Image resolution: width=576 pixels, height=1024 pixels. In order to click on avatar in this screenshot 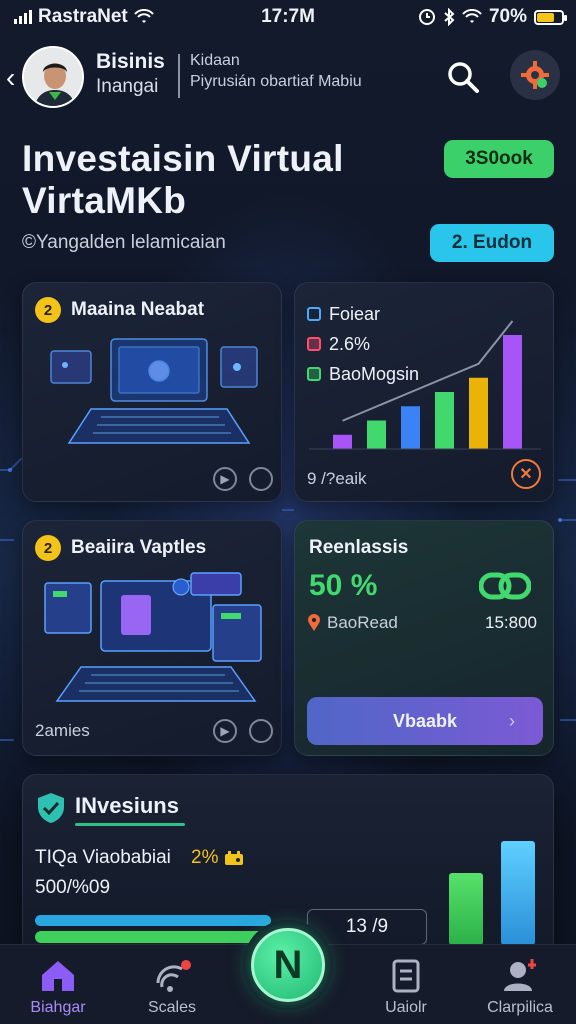, I will do `click(53, 77)`.